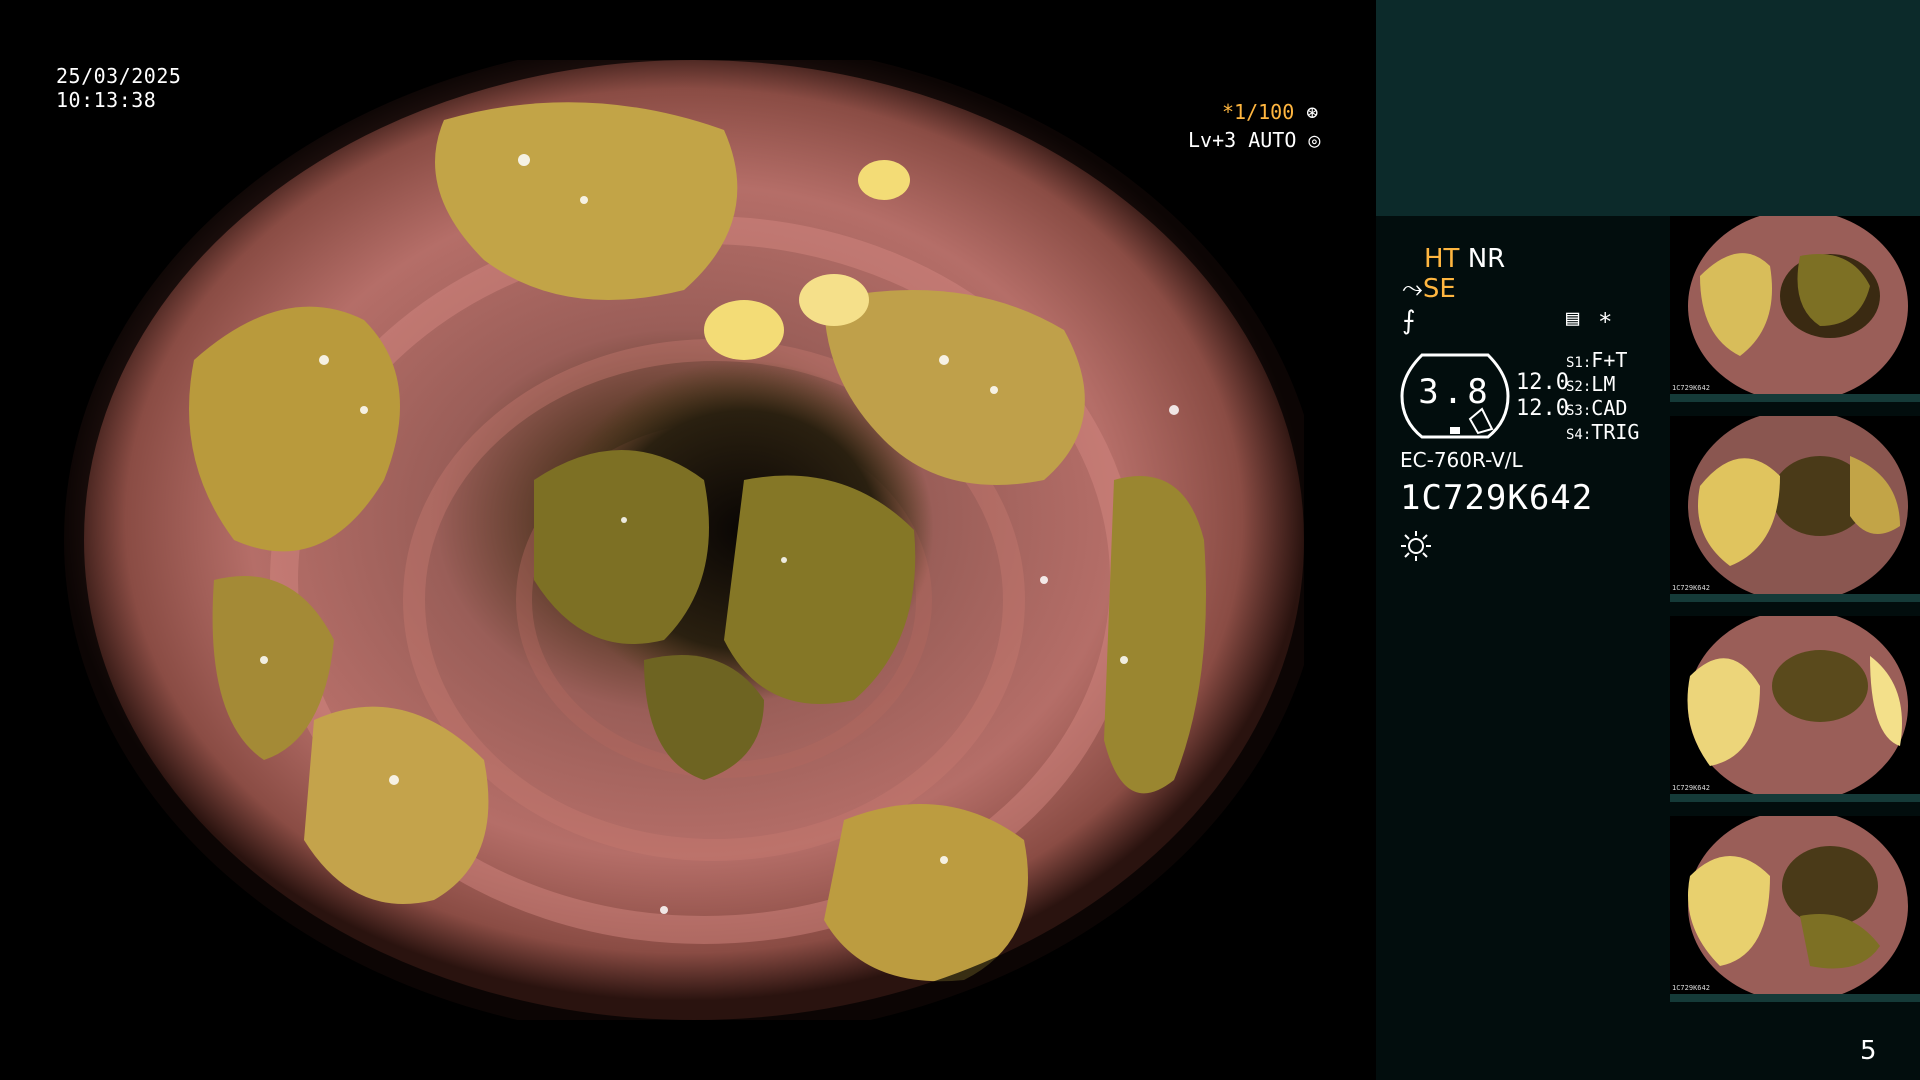 Image resolution: width=1920 pixels, height=1080 pixels. I want to click on target-icon: ◎, so click(1314, 140).